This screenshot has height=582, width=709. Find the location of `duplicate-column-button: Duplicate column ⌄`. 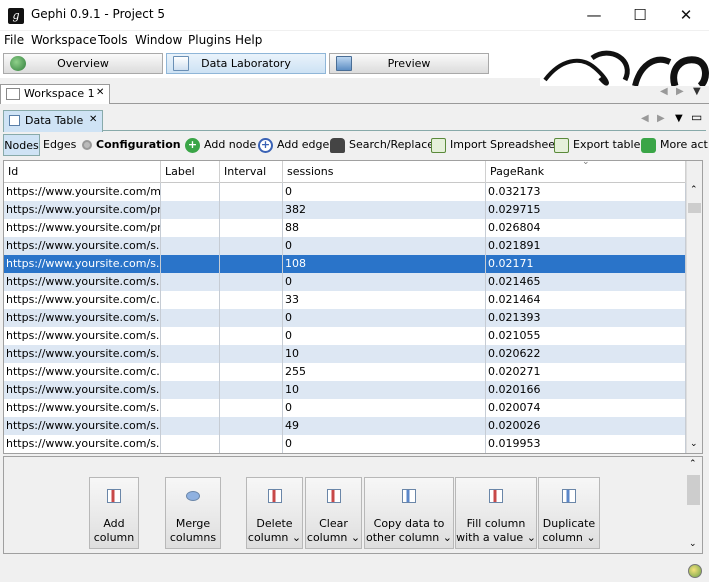

duplicate-column-button: Duplicate column ⌄ is located at coordinates (569, 513).